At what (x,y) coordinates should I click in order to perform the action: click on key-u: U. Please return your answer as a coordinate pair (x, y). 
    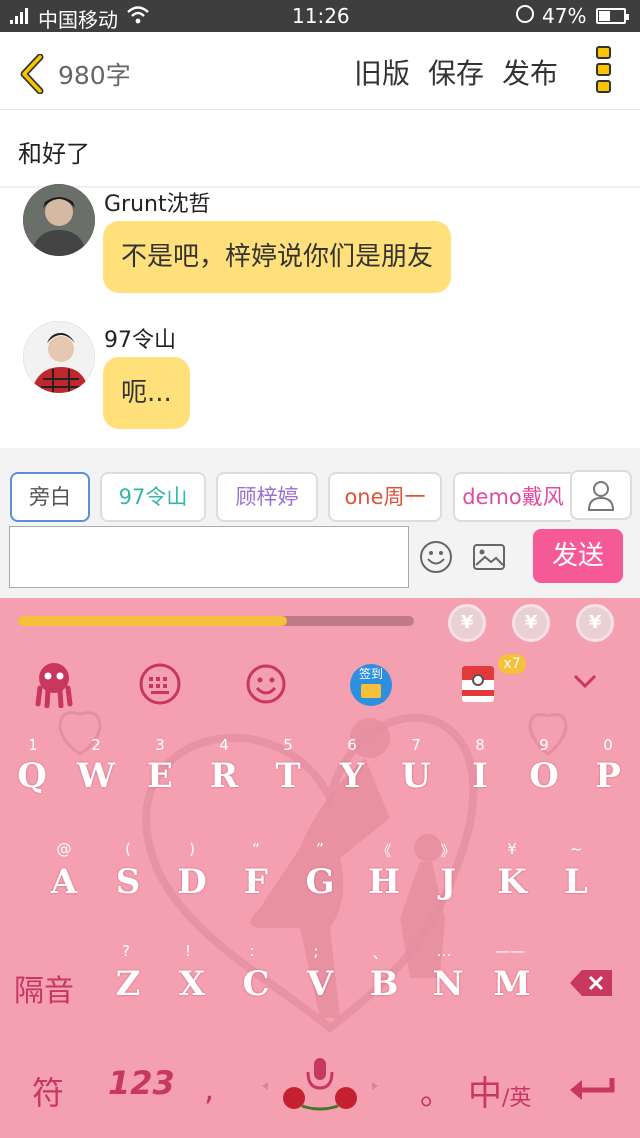
    Looking at the image, I should click on (416, 776).